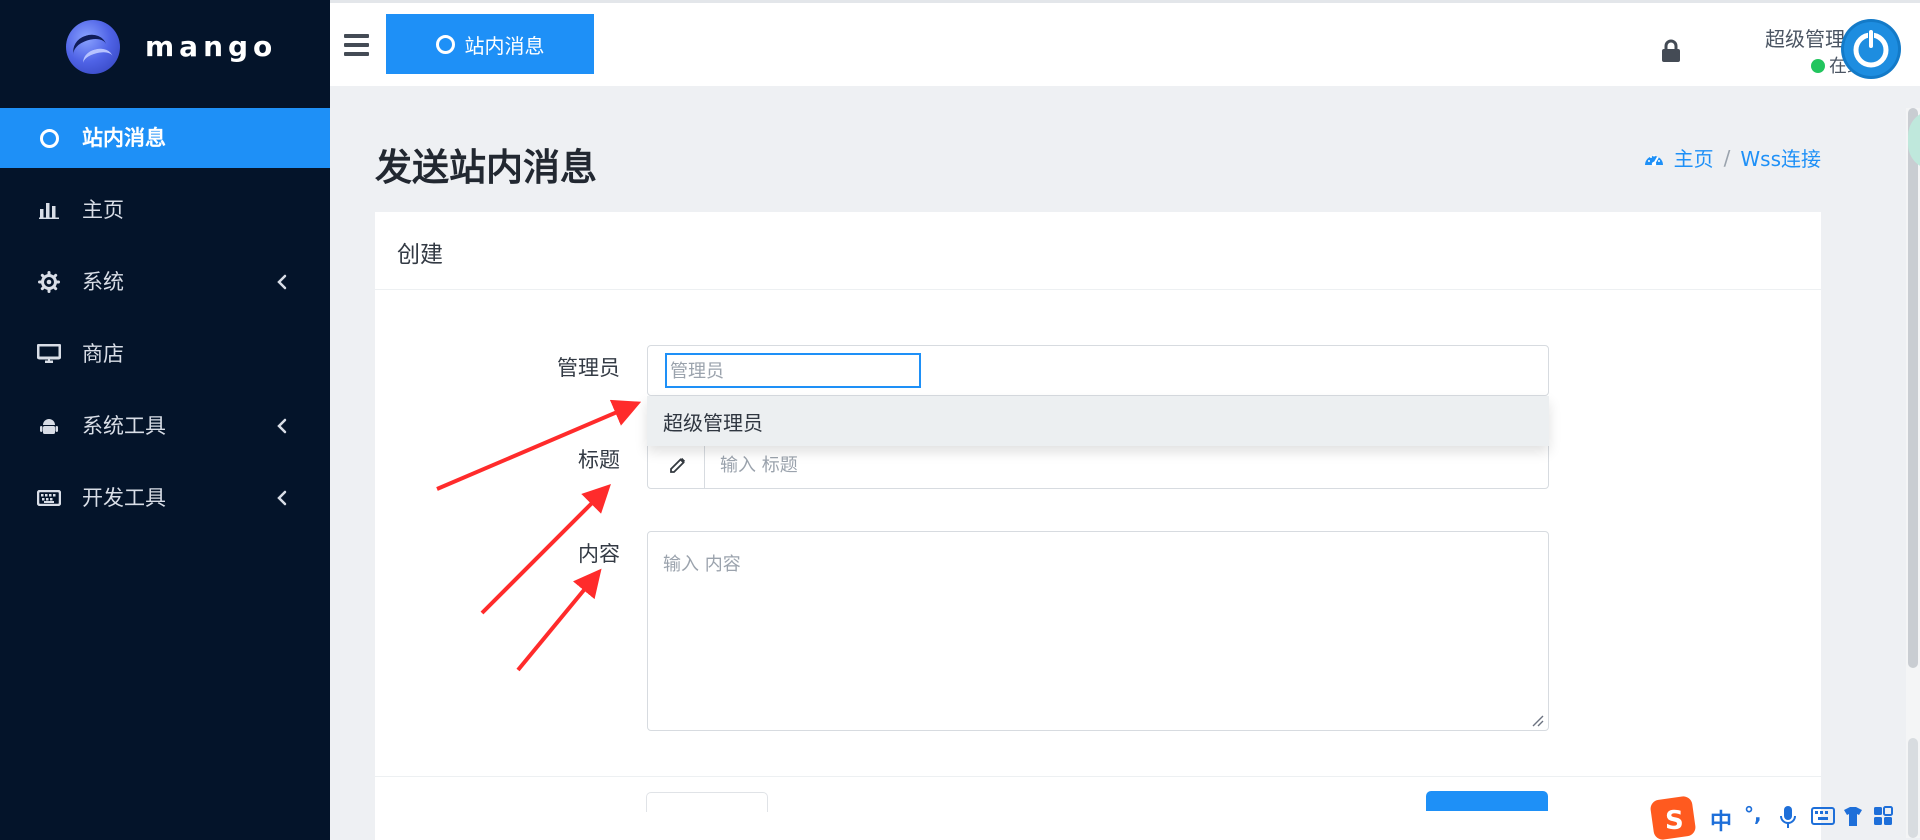 Image resolution: width=1920 pixels, height=840 pixels. Describe the element at coordinates (545, 549) in the screenshot. I see `arrow-to-title-icon` at that location.